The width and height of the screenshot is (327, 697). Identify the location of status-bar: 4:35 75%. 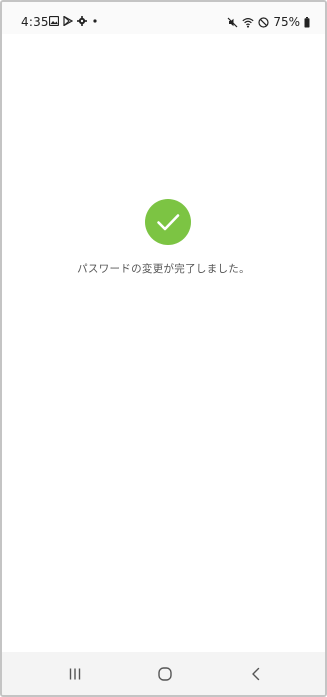
(163, 18).